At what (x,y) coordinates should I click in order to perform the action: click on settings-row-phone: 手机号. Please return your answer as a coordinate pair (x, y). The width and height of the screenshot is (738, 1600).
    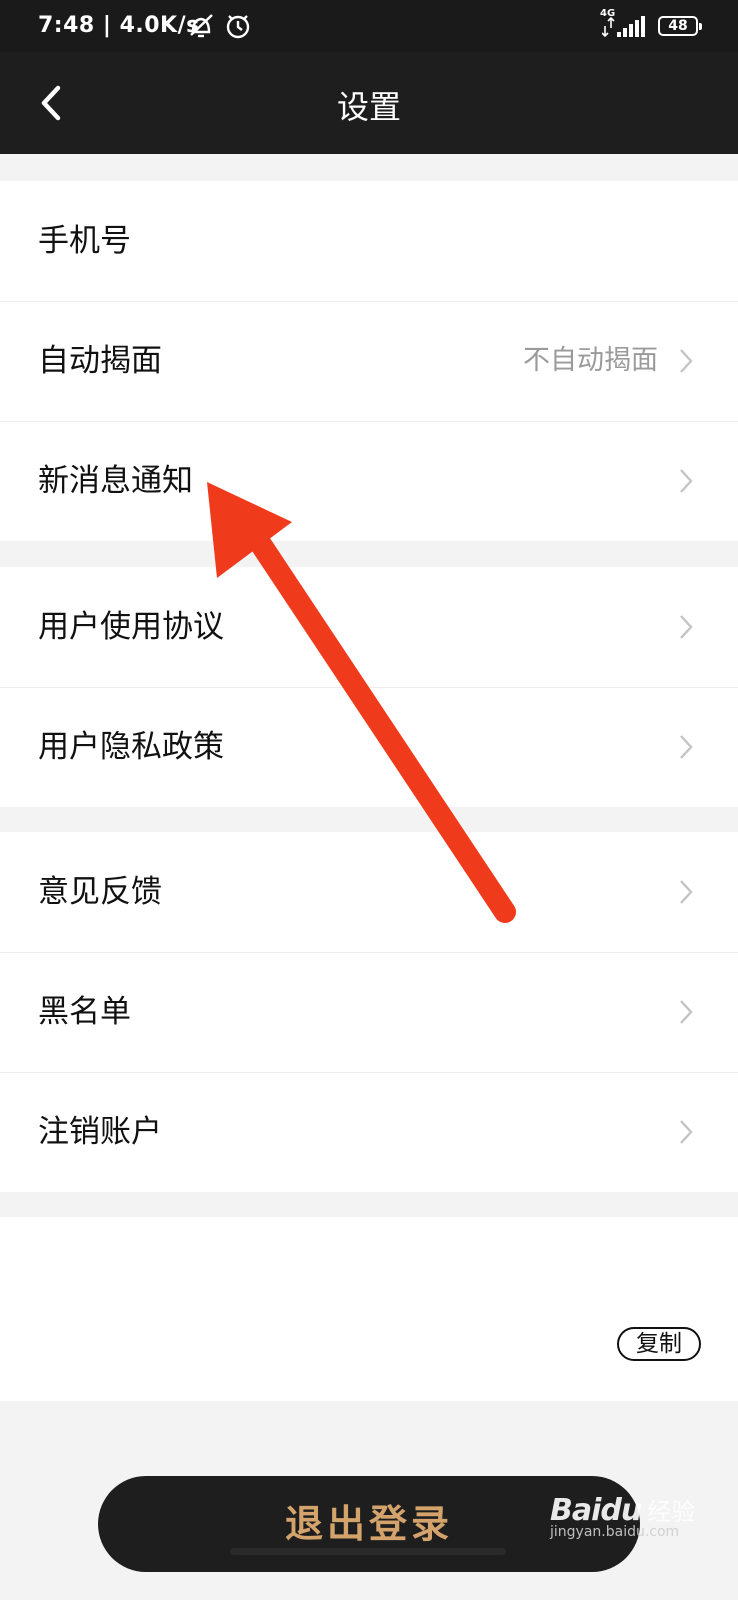
    Looking at the image, I should click on (369, 241).